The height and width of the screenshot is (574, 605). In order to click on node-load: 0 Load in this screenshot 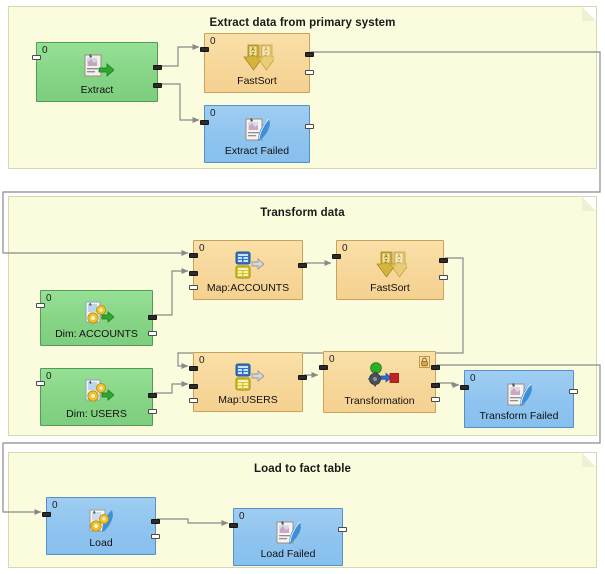, I will do `click(101, 526)`.